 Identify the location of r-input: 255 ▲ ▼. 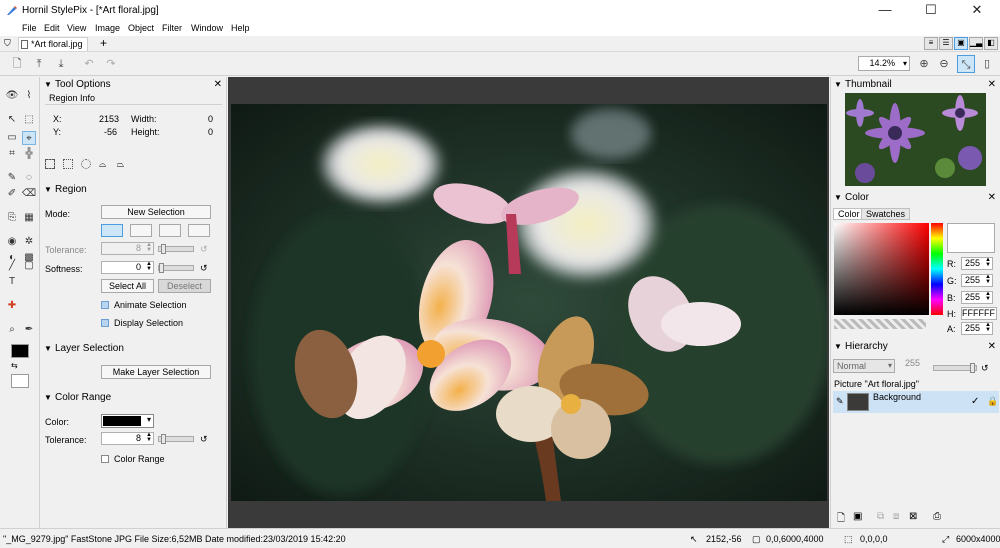
(977, 263).